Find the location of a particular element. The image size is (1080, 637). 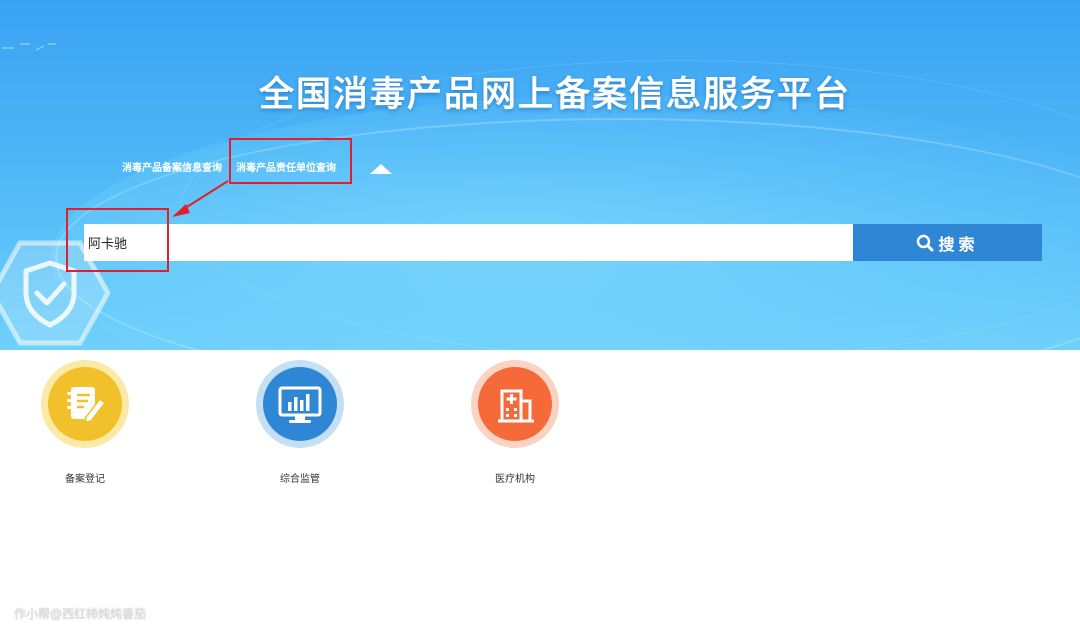

feature-hospital-badge is located at coordinates (515, 404).